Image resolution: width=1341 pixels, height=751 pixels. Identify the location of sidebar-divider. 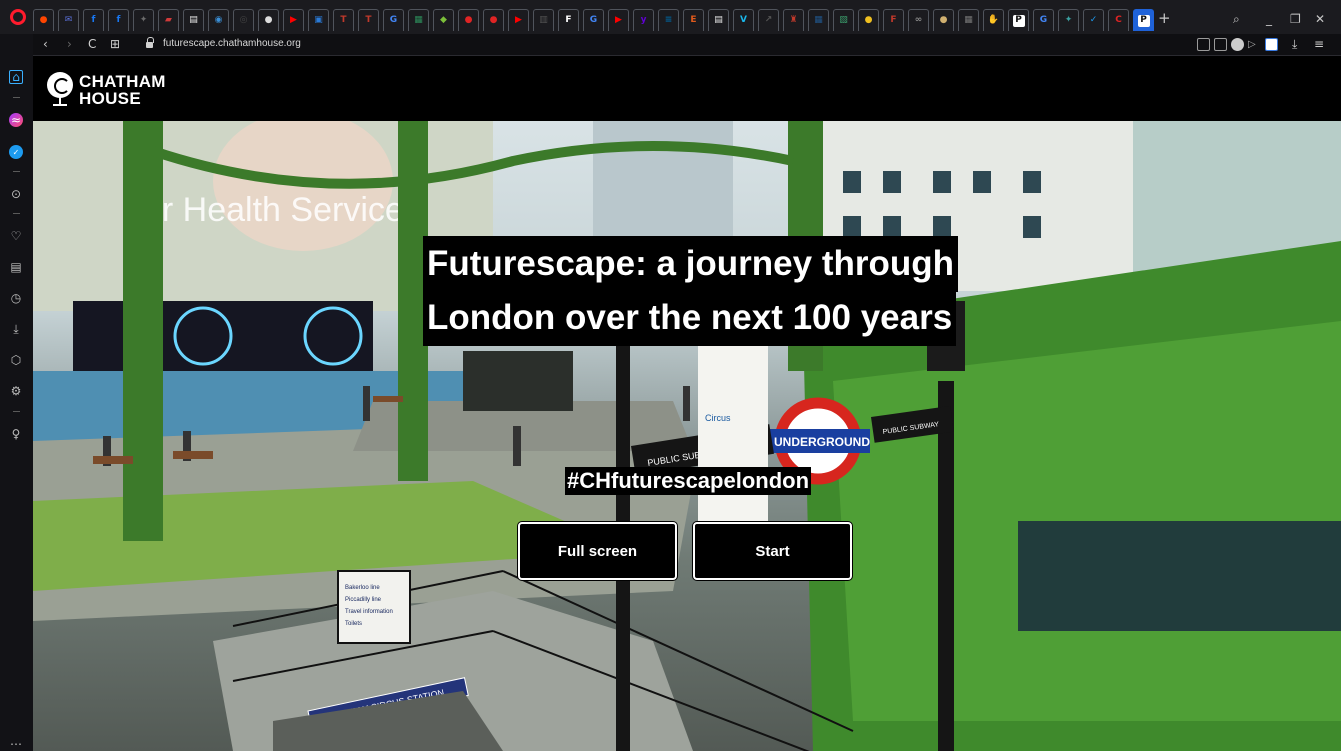
(16, 411).